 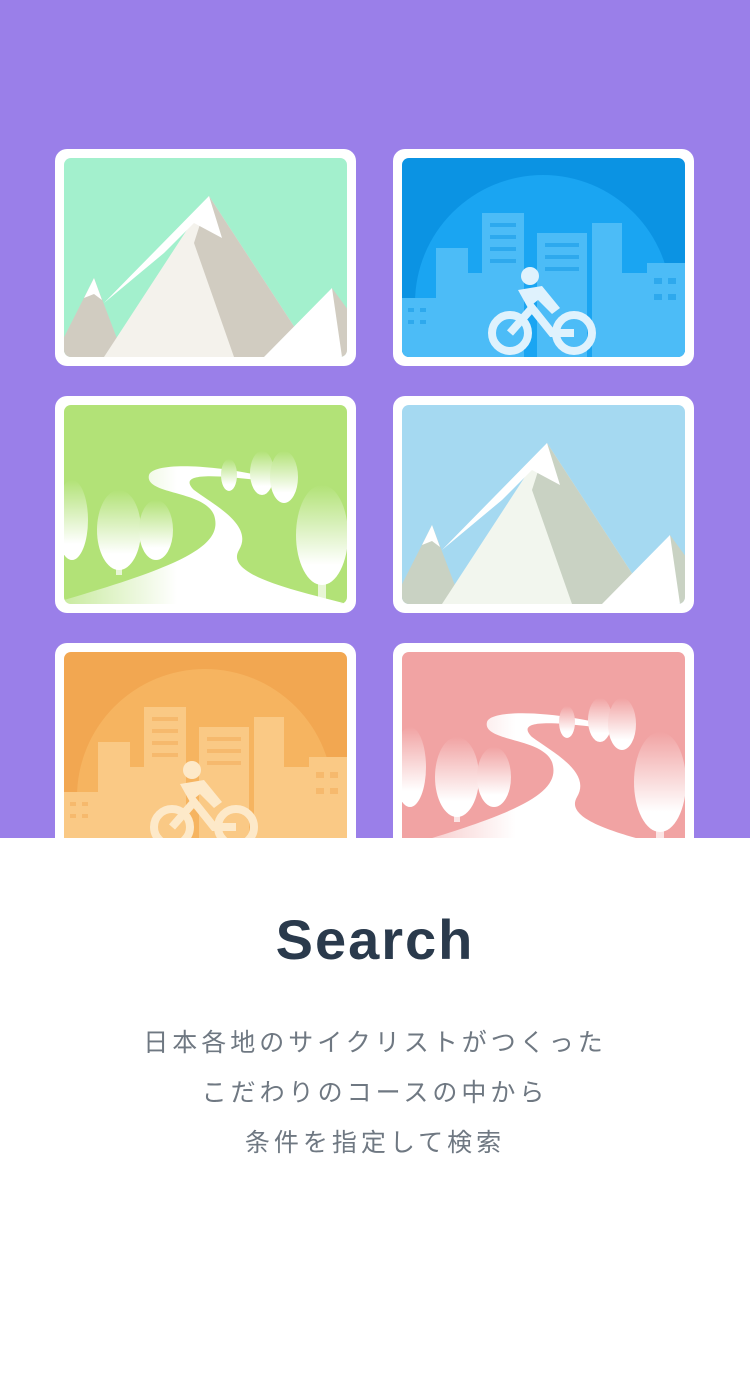 I want to click on description-text: 日本各地のサイクリストがつくった こだわりのコースの中から 条件を指定して検索, so click(x=375, y=1093).